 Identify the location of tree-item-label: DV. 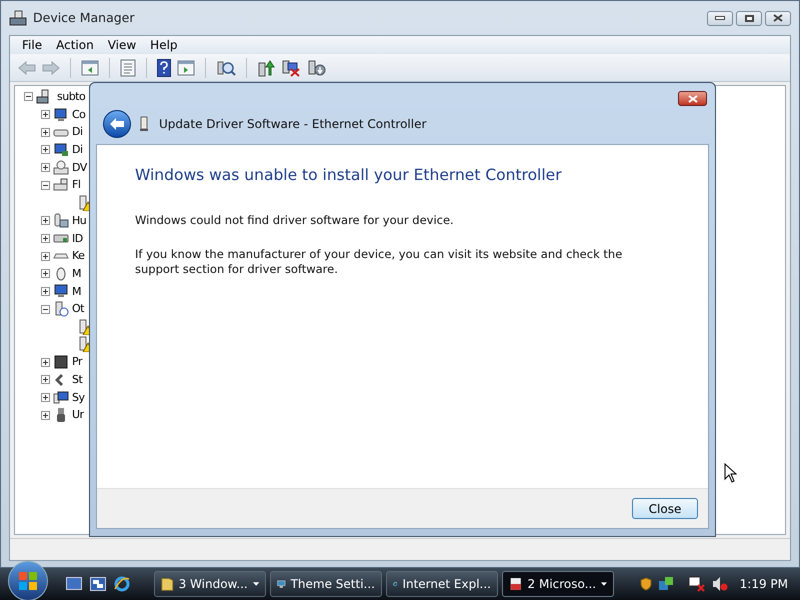
(79, 167).